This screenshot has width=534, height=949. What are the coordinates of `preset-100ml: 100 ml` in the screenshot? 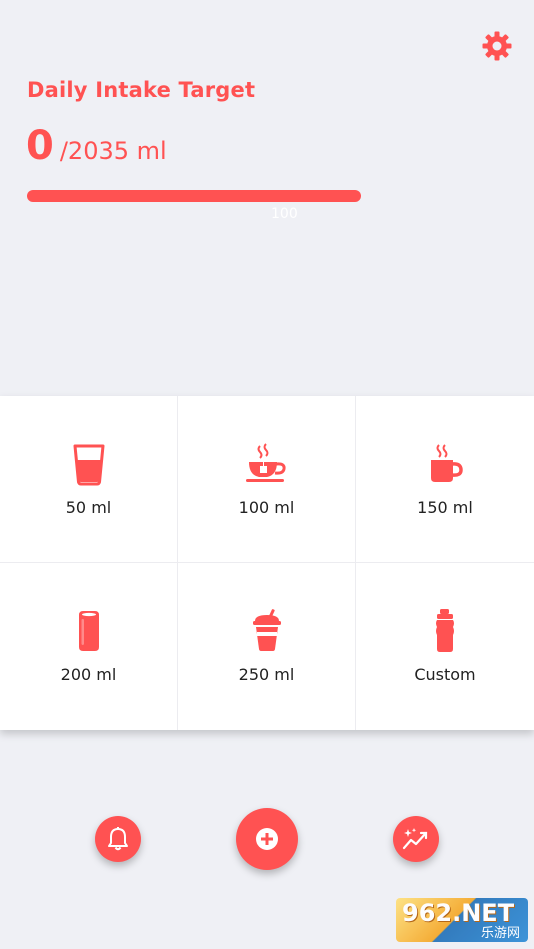 It's located at (267, 479).